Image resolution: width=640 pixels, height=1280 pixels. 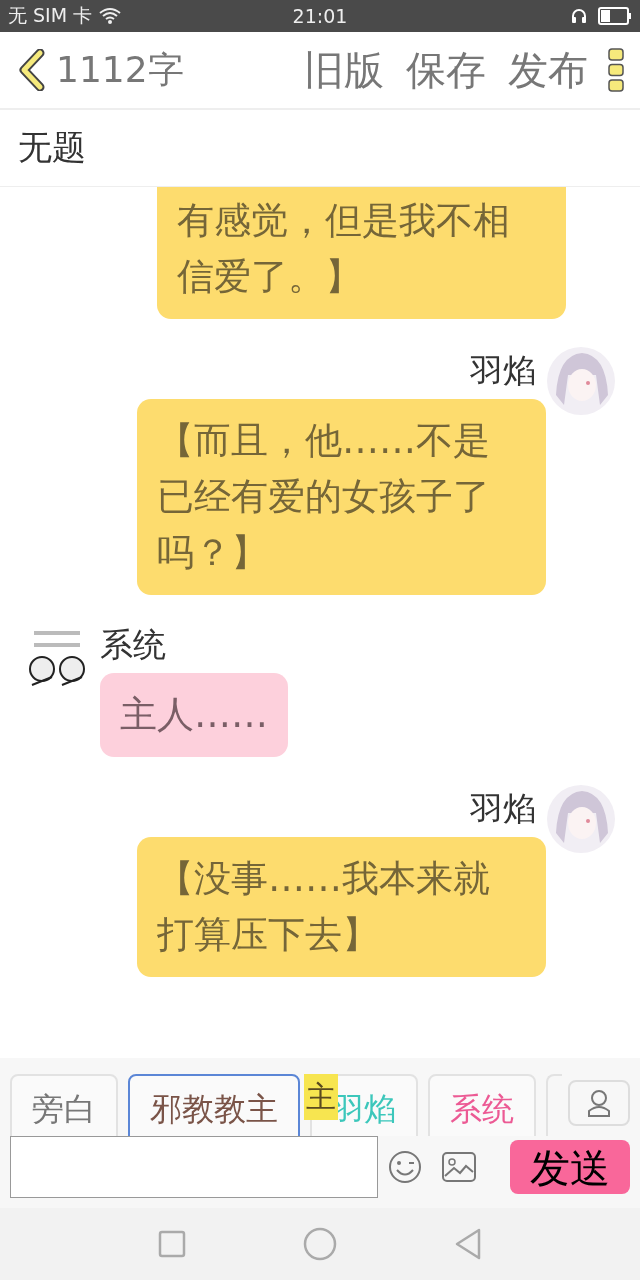 I want to click on clock-text: 21:01, so click(x=320, y=16).